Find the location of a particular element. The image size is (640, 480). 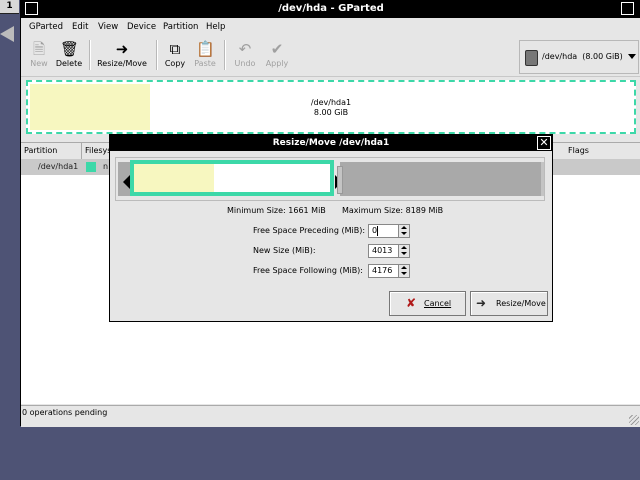

harddisk-icon is located at coordinates (531, 58).